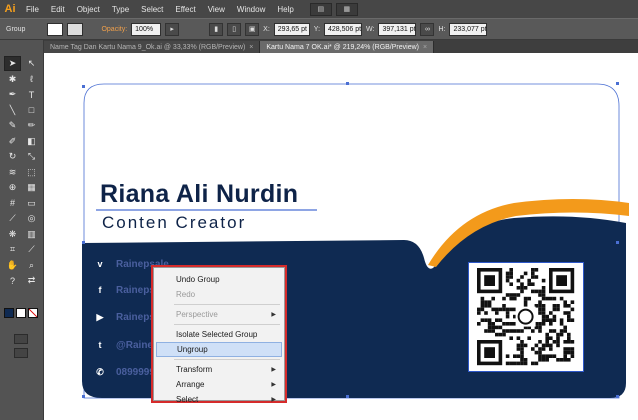  What do you see at coordinates (12, 125) in the screenshot?
I see `paintbrush-tool-icon: ✎` at bounding box center [12, 125].